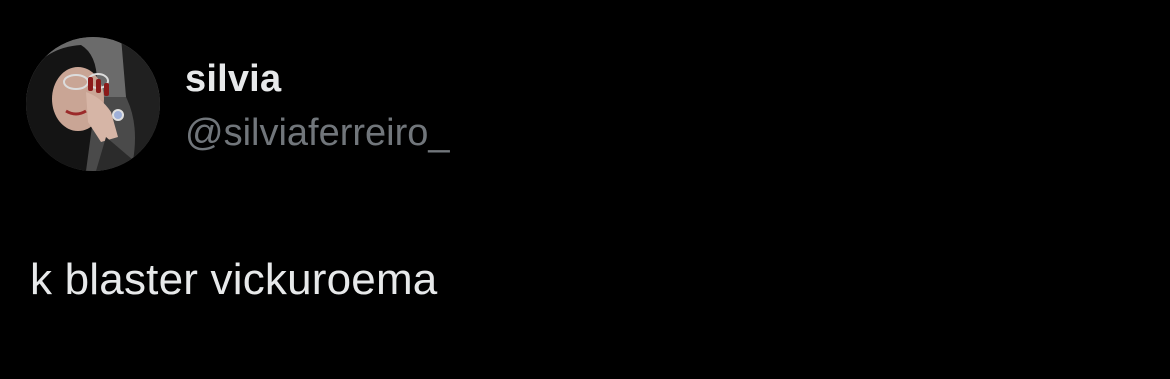 The width and height of the screenshot is (1170, 379). Describe the element at coordinates (317, 133) in the screenshot. I see `author-handle: @silviaferreiro_` at that location.